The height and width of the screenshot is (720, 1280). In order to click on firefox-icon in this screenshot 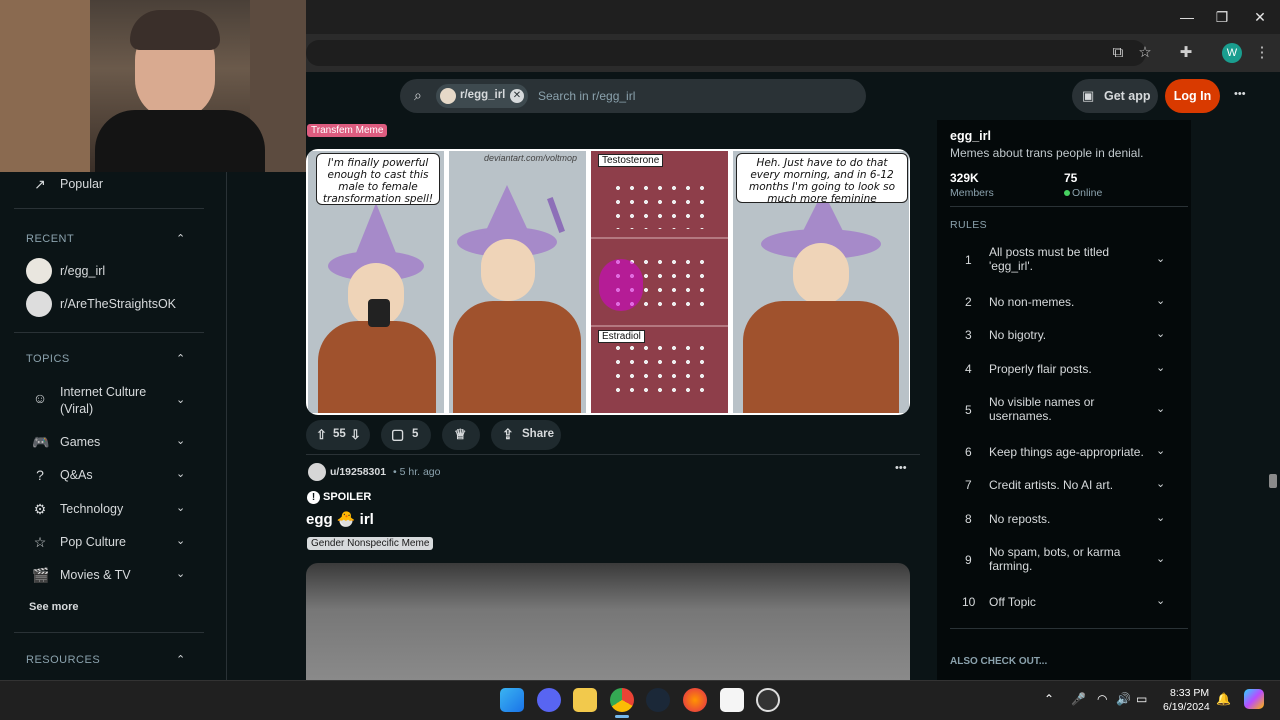, I will do `click(695, 700)`.